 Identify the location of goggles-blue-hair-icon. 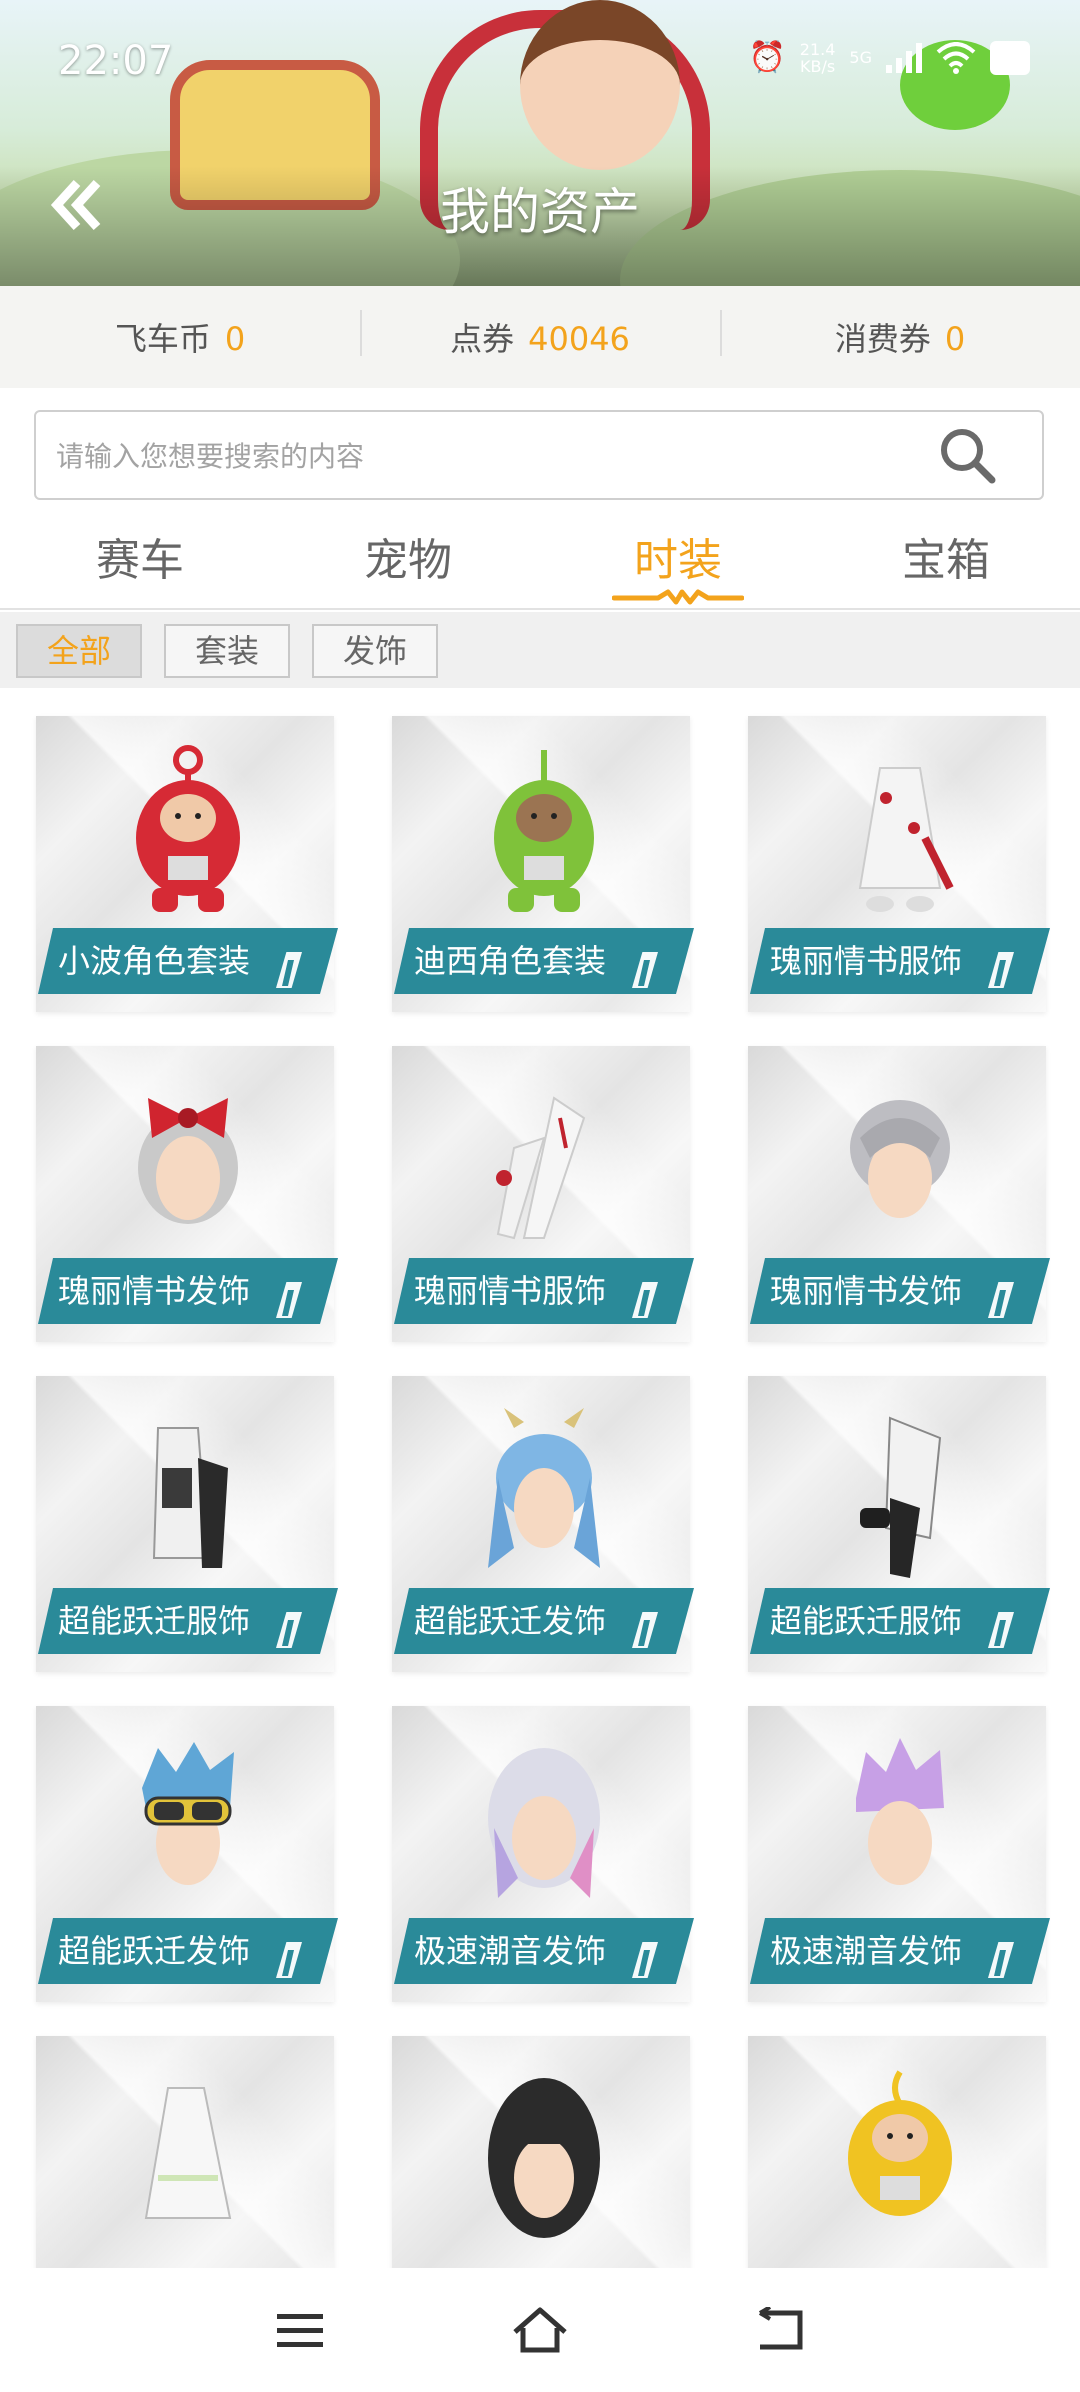
(188, 1813).